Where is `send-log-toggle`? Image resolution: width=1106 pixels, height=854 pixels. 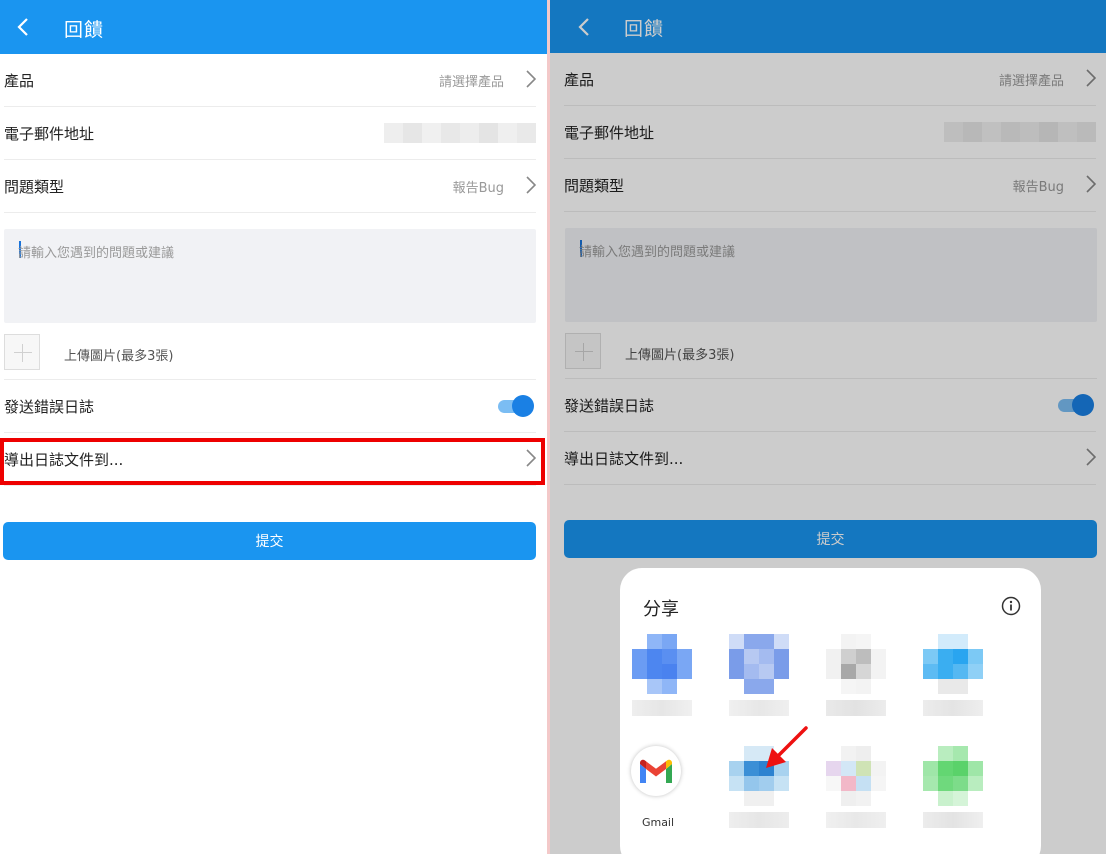 send-log-toggle is located at coordinates (516, 406).